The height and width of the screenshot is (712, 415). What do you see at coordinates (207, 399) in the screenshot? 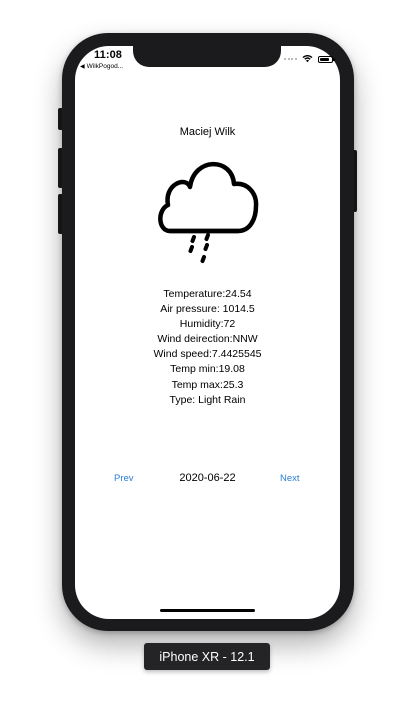
I see `weather-type-text: Type: Light Rain` at bounding box center [207, 399].